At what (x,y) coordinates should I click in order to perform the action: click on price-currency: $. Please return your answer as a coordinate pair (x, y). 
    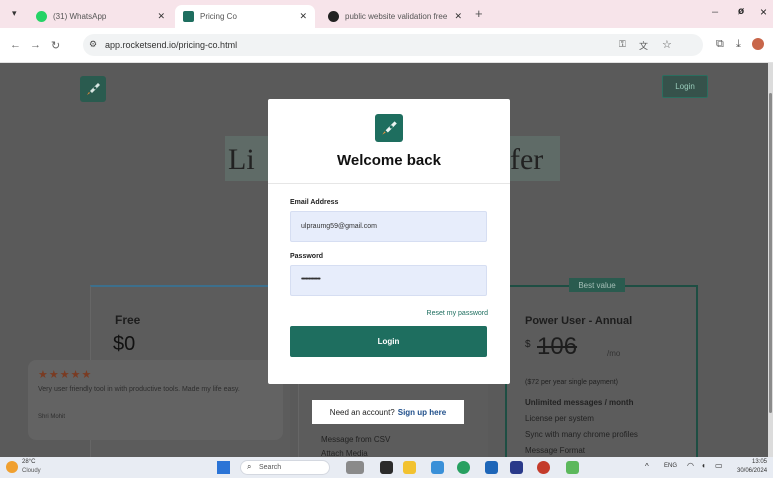
    Looking at the image, I should click on (528, 344).